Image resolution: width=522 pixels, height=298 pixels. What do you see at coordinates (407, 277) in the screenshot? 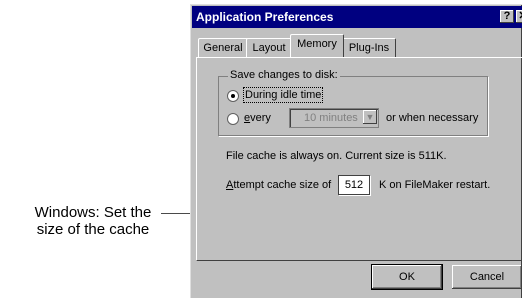
I see `ok-button: OK` at bounding box center [407, 277].